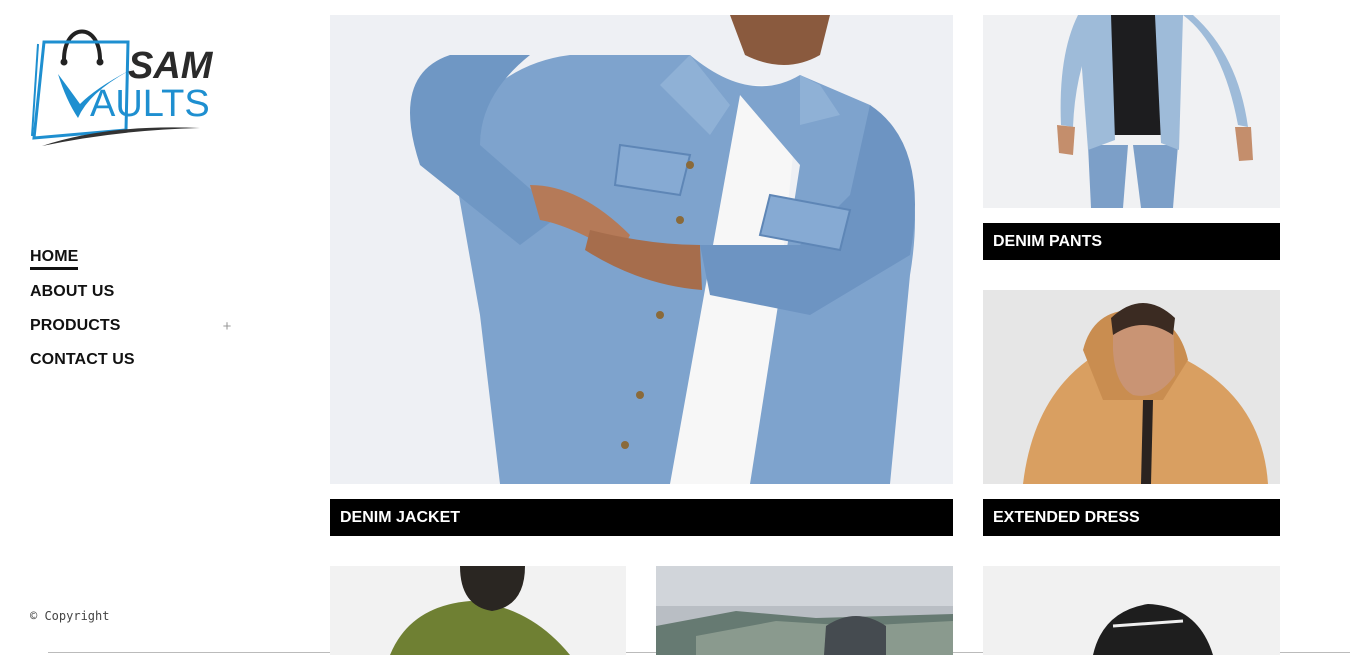 This screenshot has height=655, width=1350. Describe the element at coordinates (804, 610) in the screenshot. I see `product-image-backpack` at that location.